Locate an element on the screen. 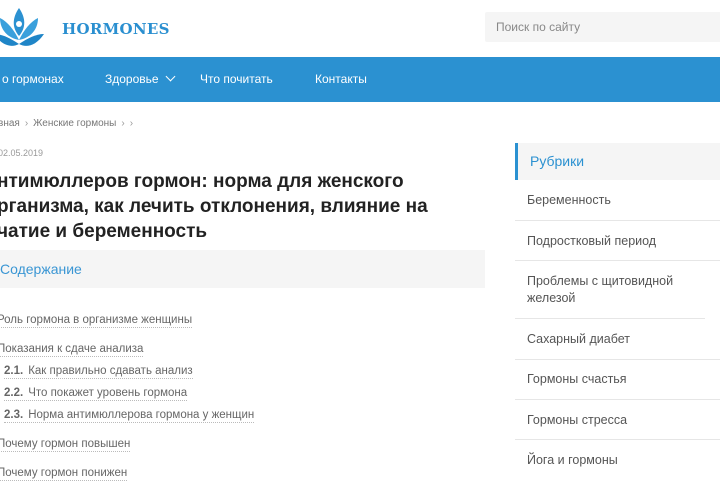 This screenshot has height=481, width=720. sidebar-item: Беременность is located at coordinates (617, 200).